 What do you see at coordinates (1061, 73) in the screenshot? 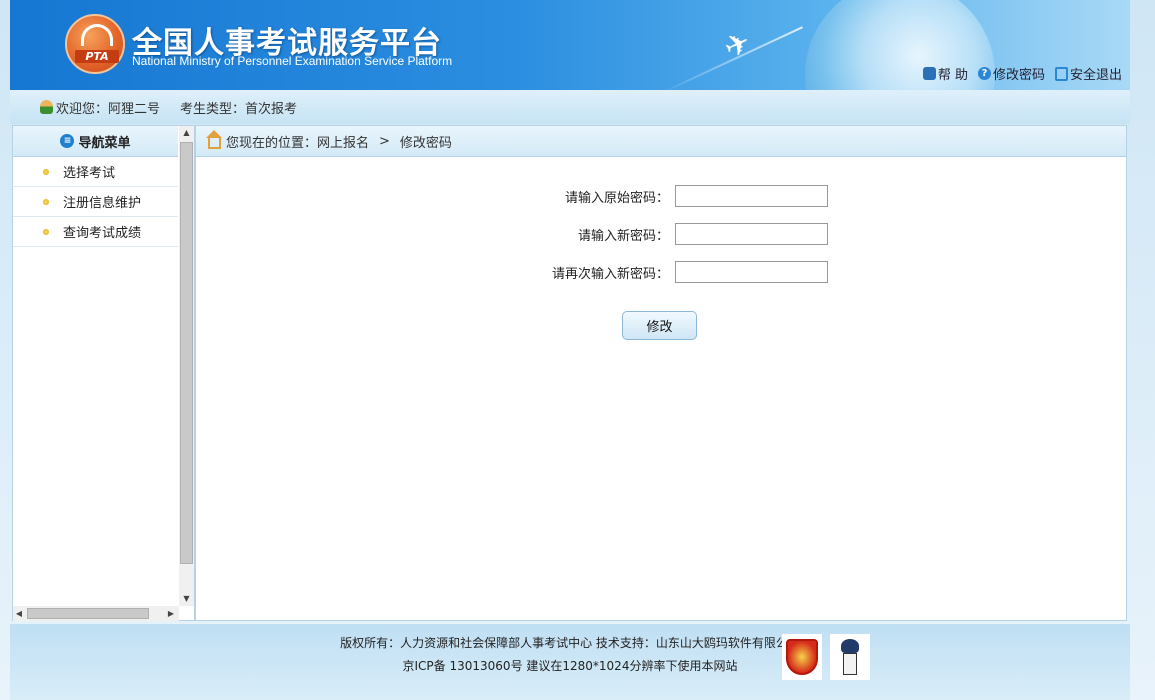
I see `exit-icon` at bounding box center [1061, 73].